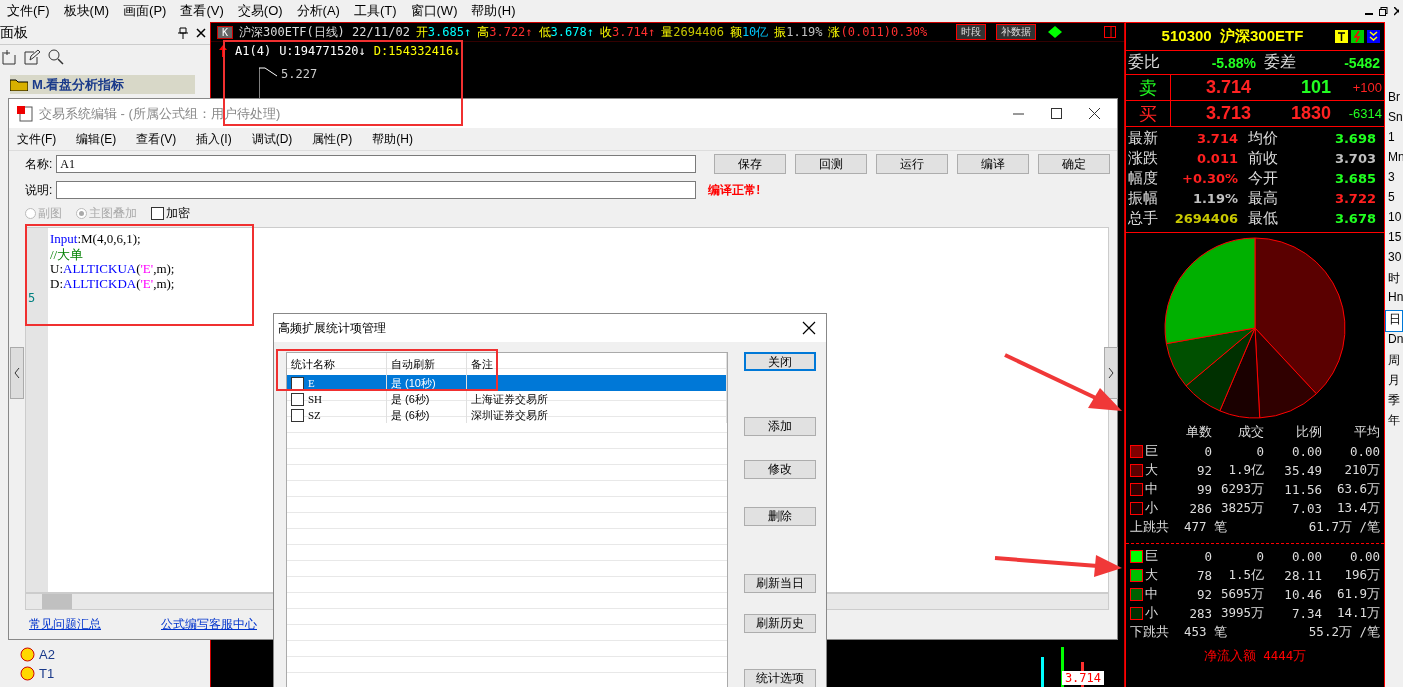  I want to click on period-button: K, so click(225, 32).